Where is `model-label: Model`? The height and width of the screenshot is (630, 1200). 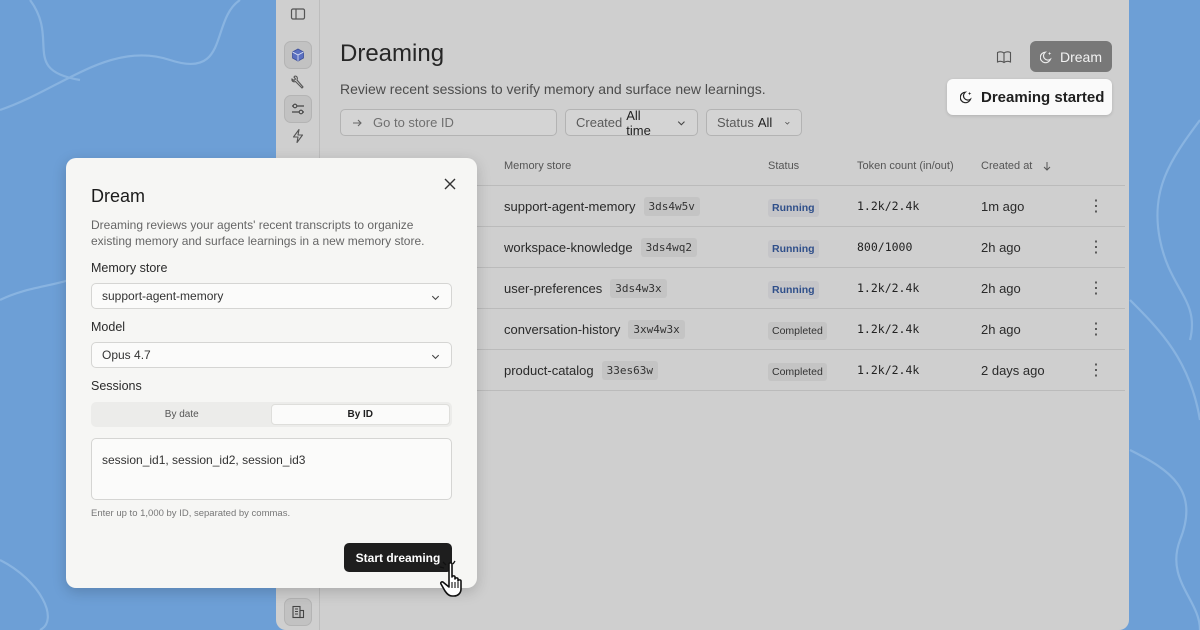
model-label: Model is located at coordinates (108, 327).